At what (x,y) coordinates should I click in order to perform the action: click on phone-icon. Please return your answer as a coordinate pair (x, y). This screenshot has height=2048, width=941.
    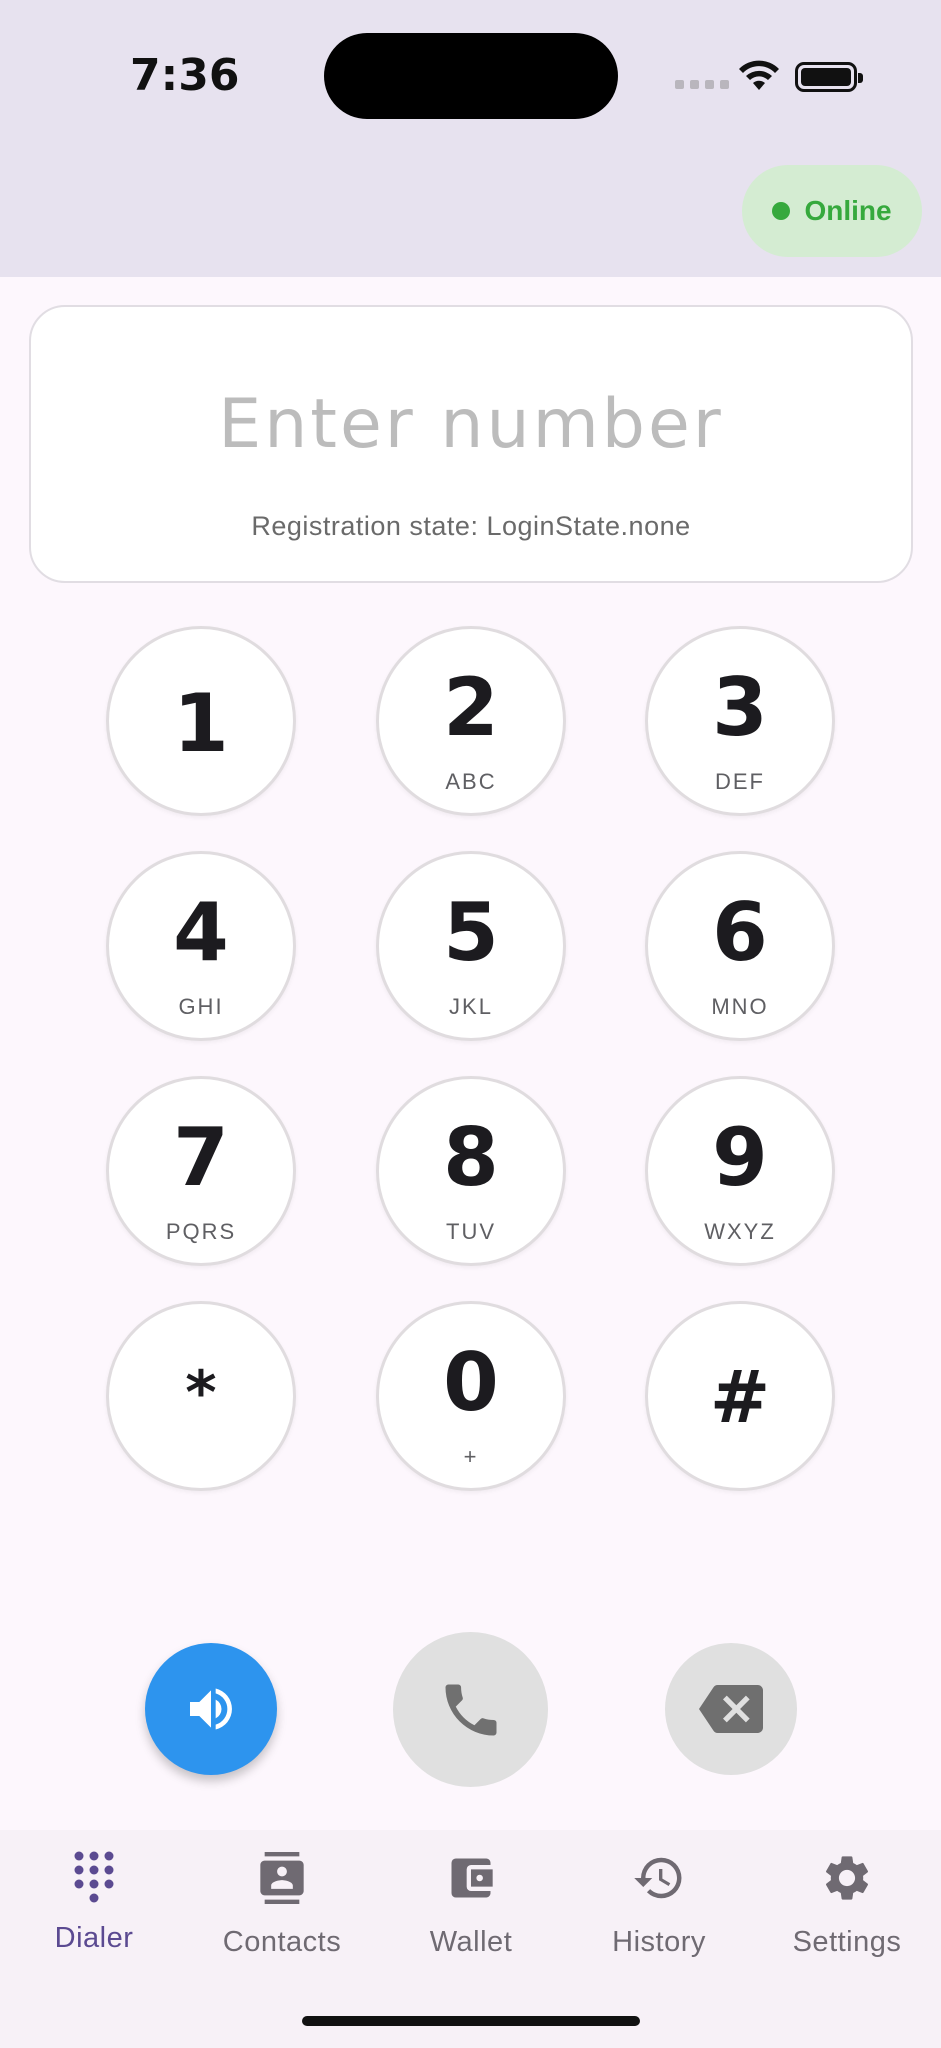
    Looking at the image, I should click on (470, 1709).